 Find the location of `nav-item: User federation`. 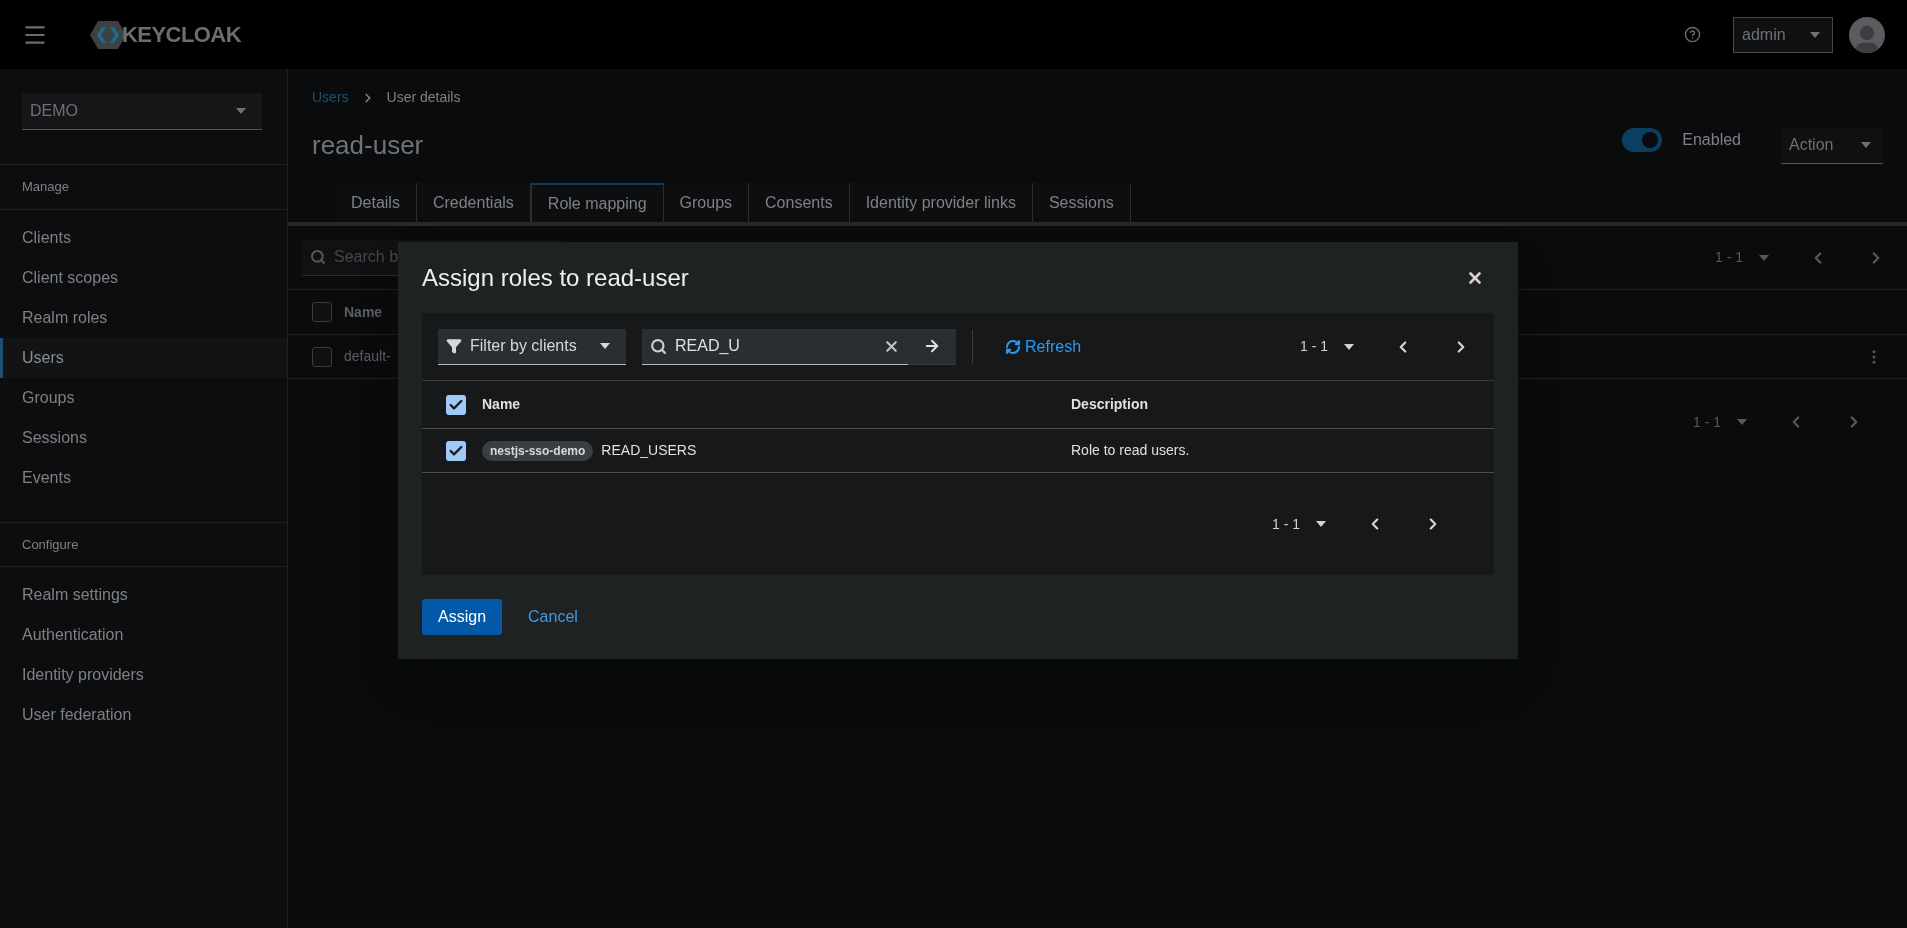

nav-item: User federation is located at coordinates (143, 715).